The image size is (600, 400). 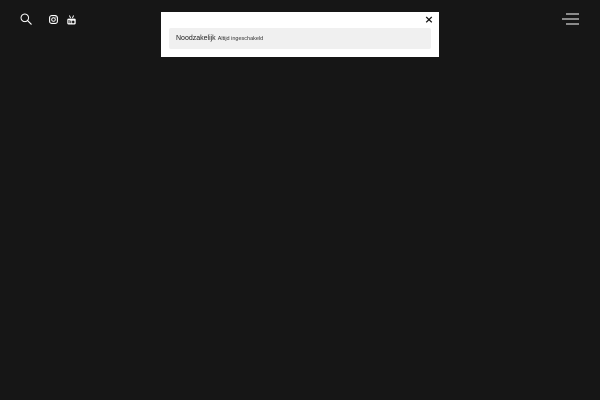 What do you see at coordinates (196, 38) in the screenshot?
I see `cookie-category-title: Noodzakelijk` at bounding box center [196, 38].